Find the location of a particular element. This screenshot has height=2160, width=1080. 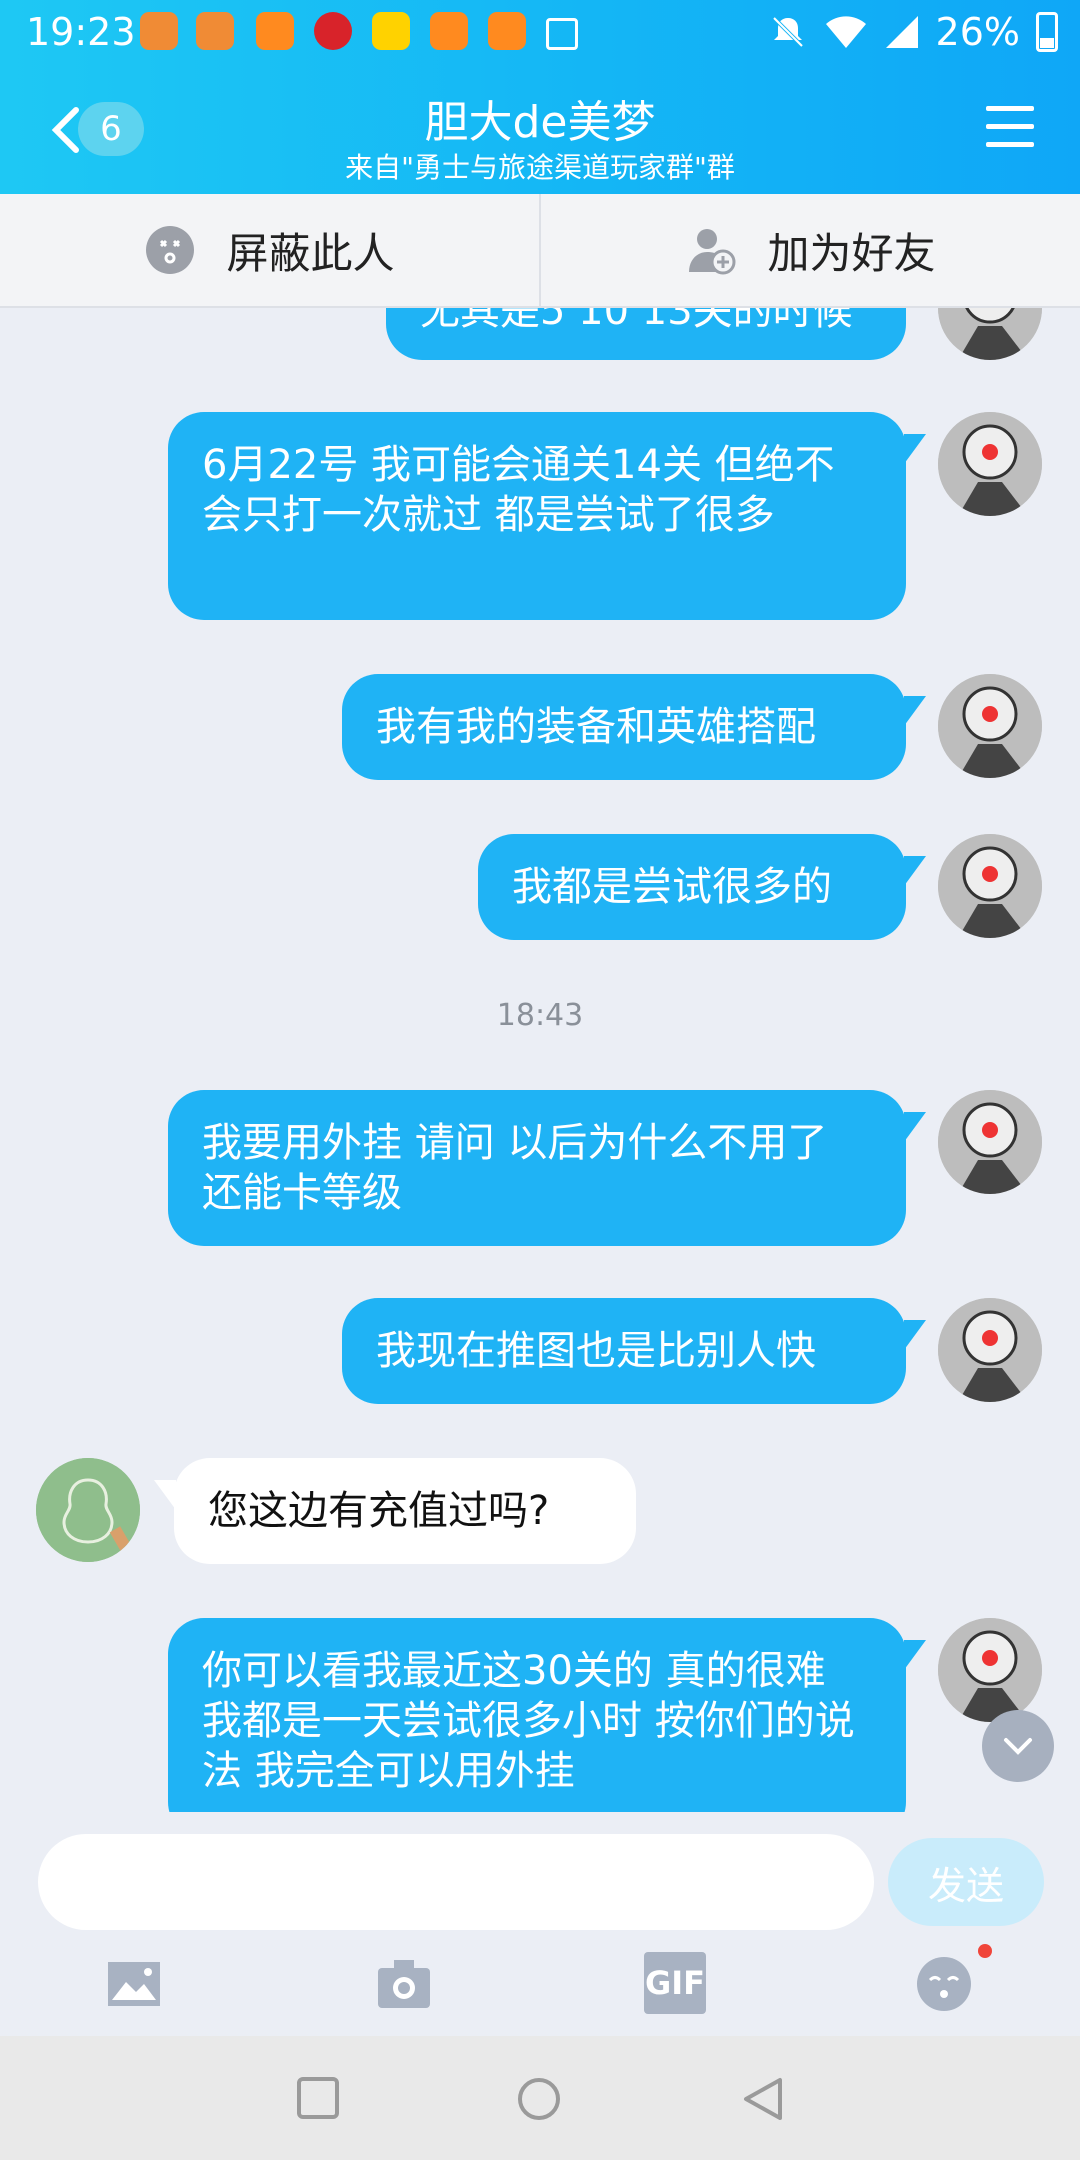

block-user-label: 屏蔽此人 is located at coordinates (310, 253).